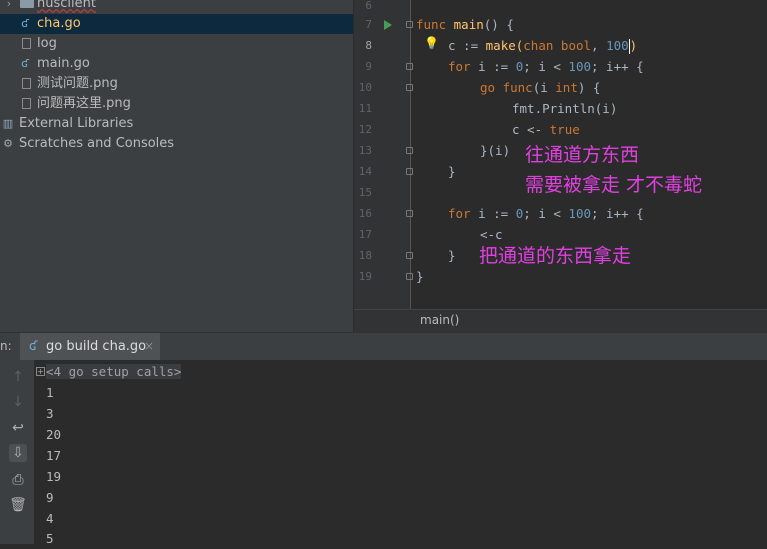  What do you see at coordinates (50, 538) in the screenshot?
I see `console-line: 5` at bounding box center [50, 538].